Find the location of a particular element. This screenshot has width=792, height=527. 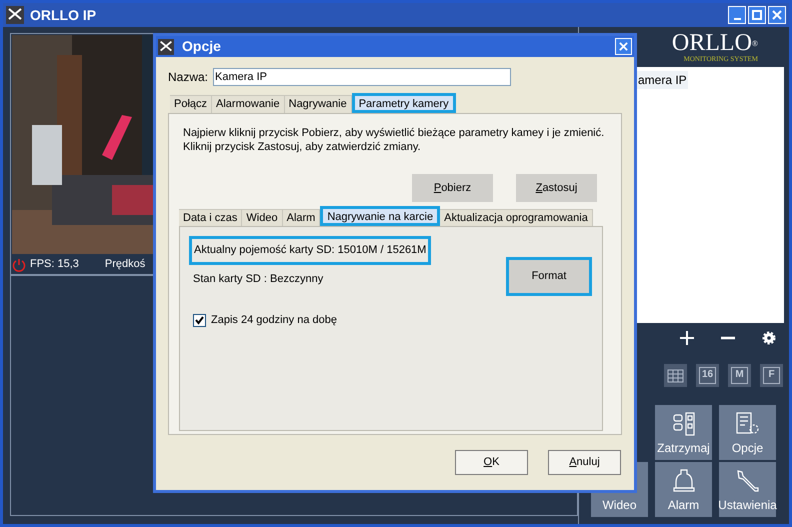

window-title: ORLLO IP is located at coordinates (63, 15).